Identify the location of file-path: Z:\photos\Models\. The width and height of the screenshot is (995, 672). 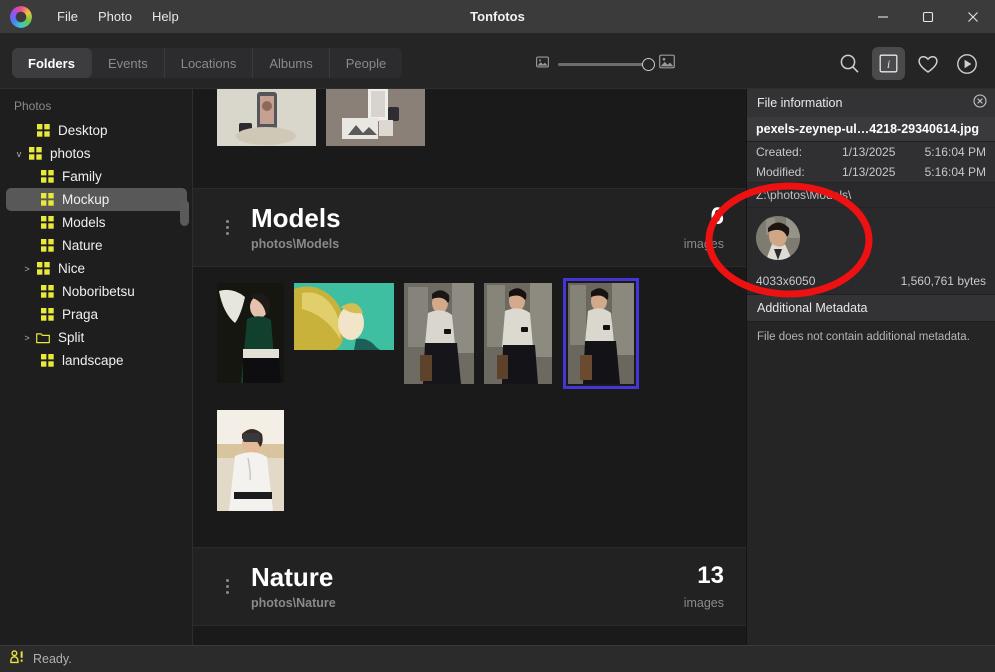
(871, 195).